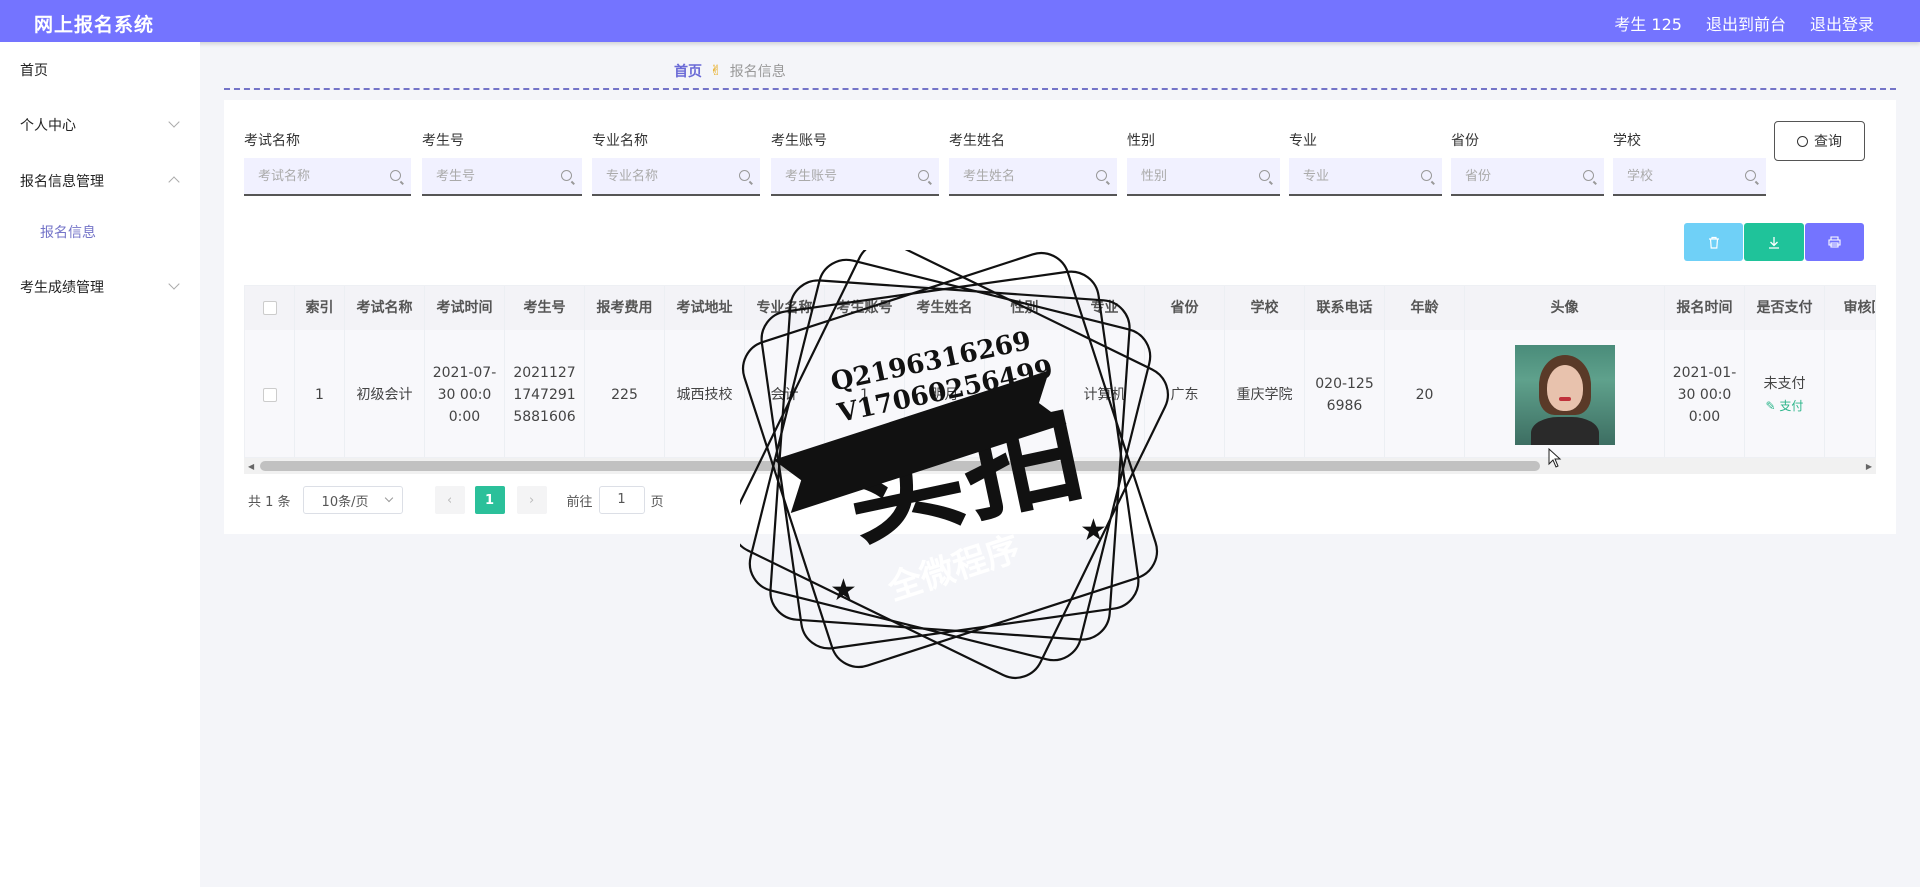 The height and width of the screenshot is (887, 1920). What do you see at coordinates (620, 141) in the screenshot?
I see `filter-label: 专业名称` at bounding box center [620, 141].